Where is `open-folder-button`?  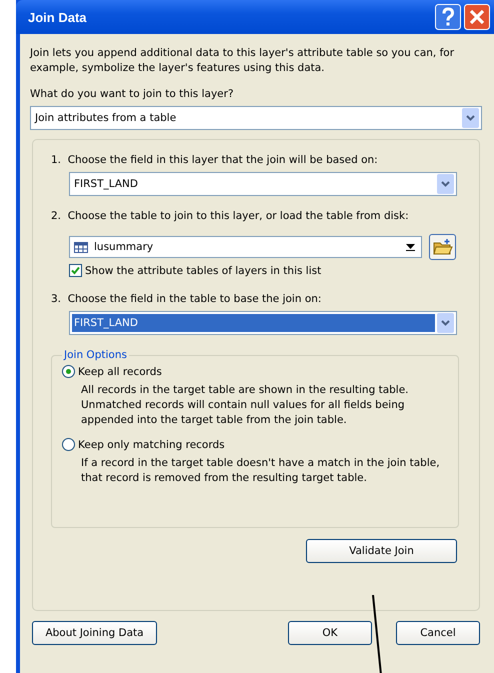
open-folder-button is located at coordinates (442, 247).